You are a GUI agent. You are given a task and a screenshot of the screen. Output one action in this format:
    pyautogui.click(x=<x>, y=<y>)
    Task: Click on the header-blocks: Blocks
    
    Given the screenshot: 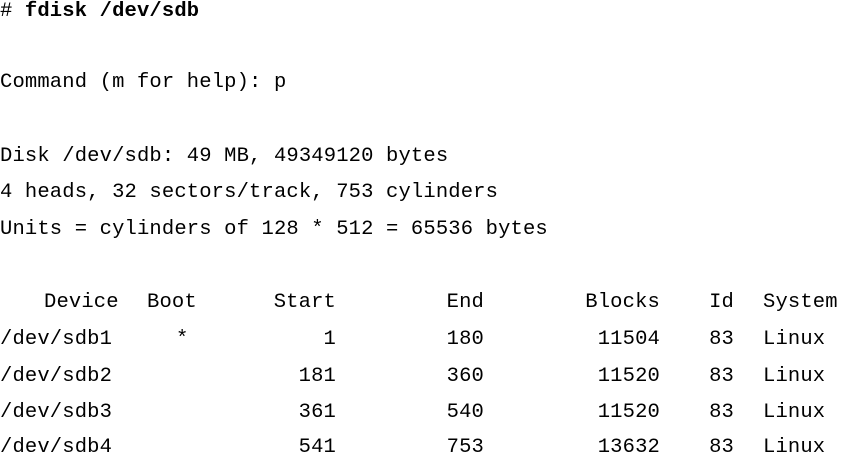 What is the action you would take?
    pyautogui.click(x=622, y=302)
    